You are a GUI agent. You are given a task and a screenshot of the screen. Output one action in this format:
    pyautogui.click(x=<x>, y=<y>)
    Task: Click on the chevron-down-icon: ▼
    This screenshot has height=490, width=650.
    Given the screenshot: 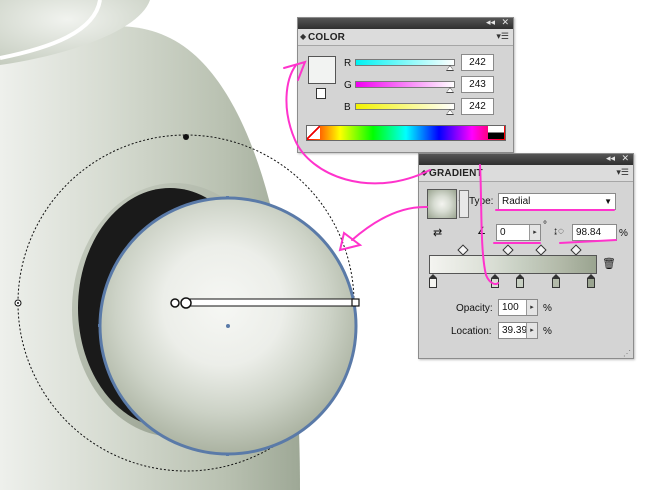 What is the action you would take?
    pyautogui.click(x=608, y=201)
    